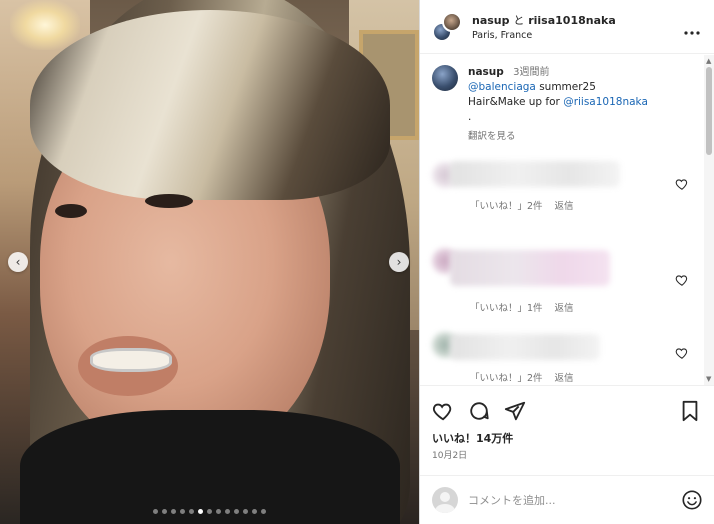  What do you see at coordinates (708, 379) in the screenshot?
I see `scroll-down-arrow-icon: ▼` at bounding box center [708, 379].